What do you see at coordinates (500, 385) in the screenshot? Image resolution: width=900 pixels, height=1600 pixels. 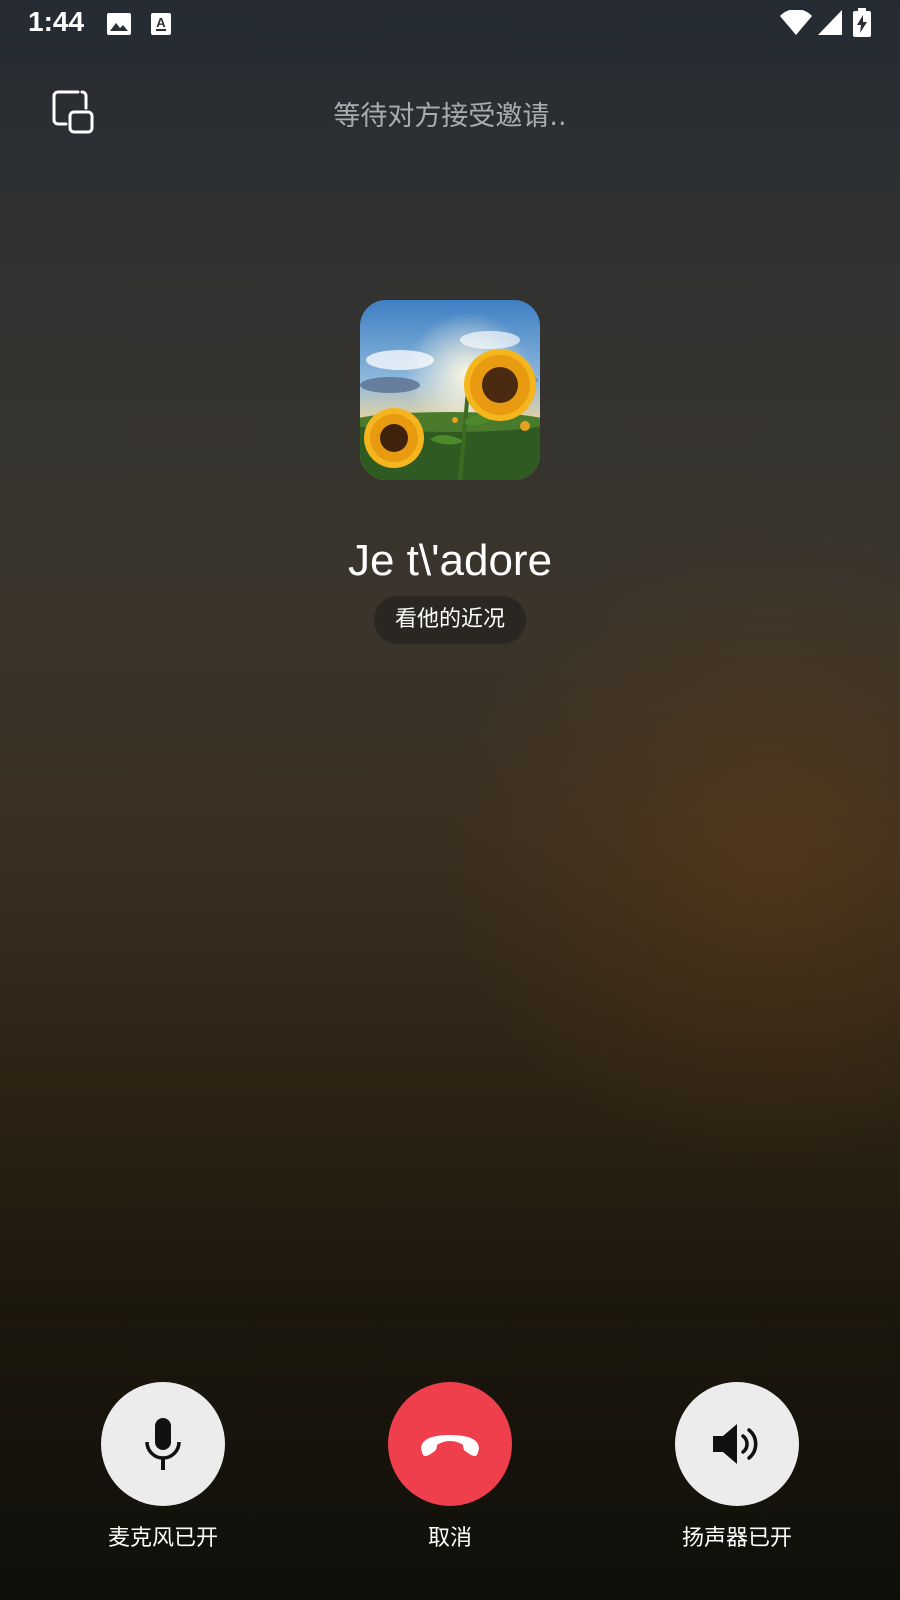 I see `big-sunflower` at bounding box center [500, 385].